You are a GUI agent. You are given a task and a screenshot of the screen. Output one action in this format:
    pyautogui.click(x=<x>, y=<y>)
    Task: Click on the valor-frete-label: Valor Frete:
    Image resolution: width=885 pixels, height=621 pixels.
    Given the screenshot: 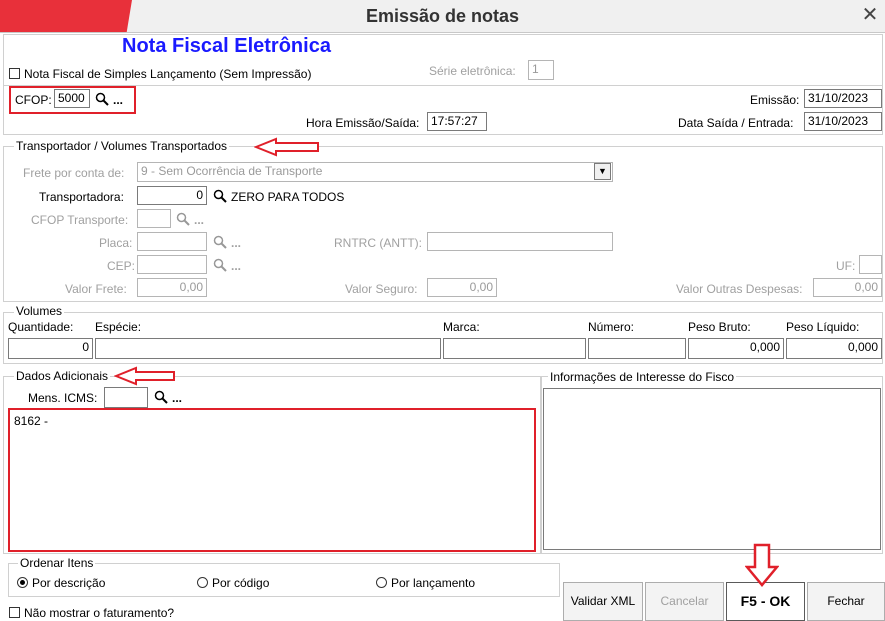 What is the action you would take?
    pyautogui.click(x=96, y=289)
    